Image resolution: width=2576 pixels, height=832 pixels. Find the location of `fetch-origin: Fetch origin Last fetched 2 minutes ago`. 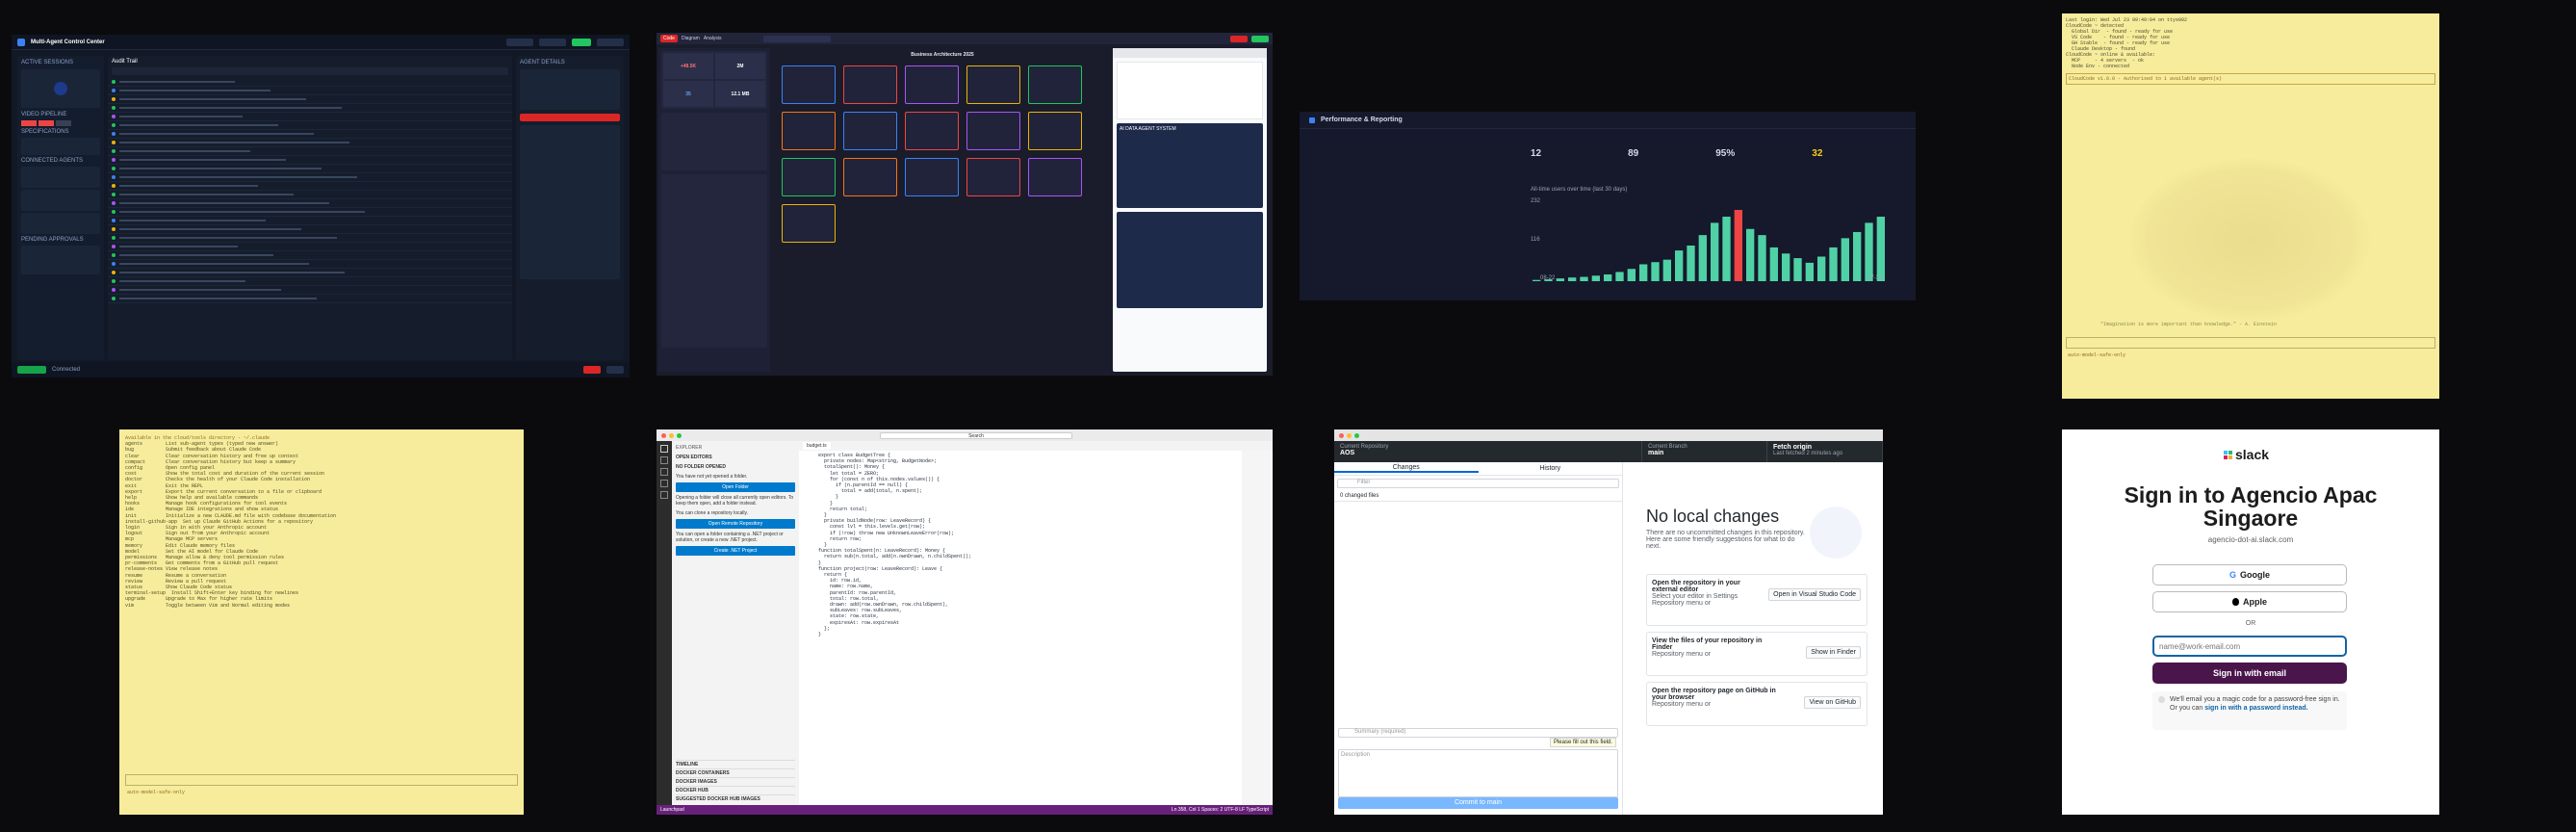

fetch-origin: Fetch origin Last fetched 2 minutes ago is located at coordinates (1825, 451).